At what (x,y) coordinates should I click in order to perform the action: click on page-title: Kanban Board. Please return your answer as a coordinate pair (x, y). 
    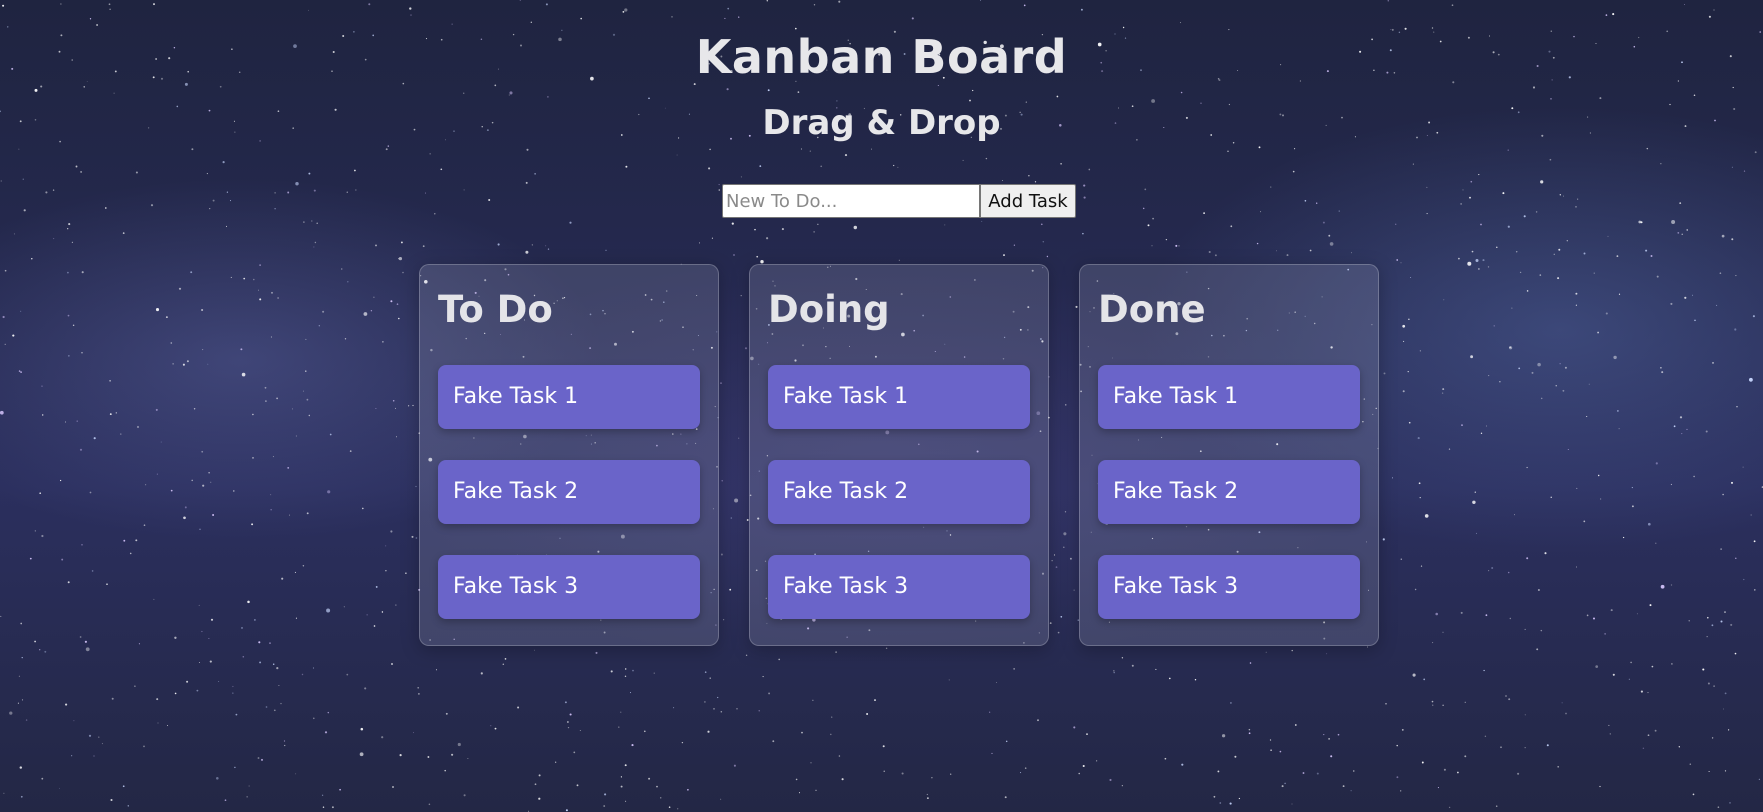
    Looking at the image, I should click on (881, 57).